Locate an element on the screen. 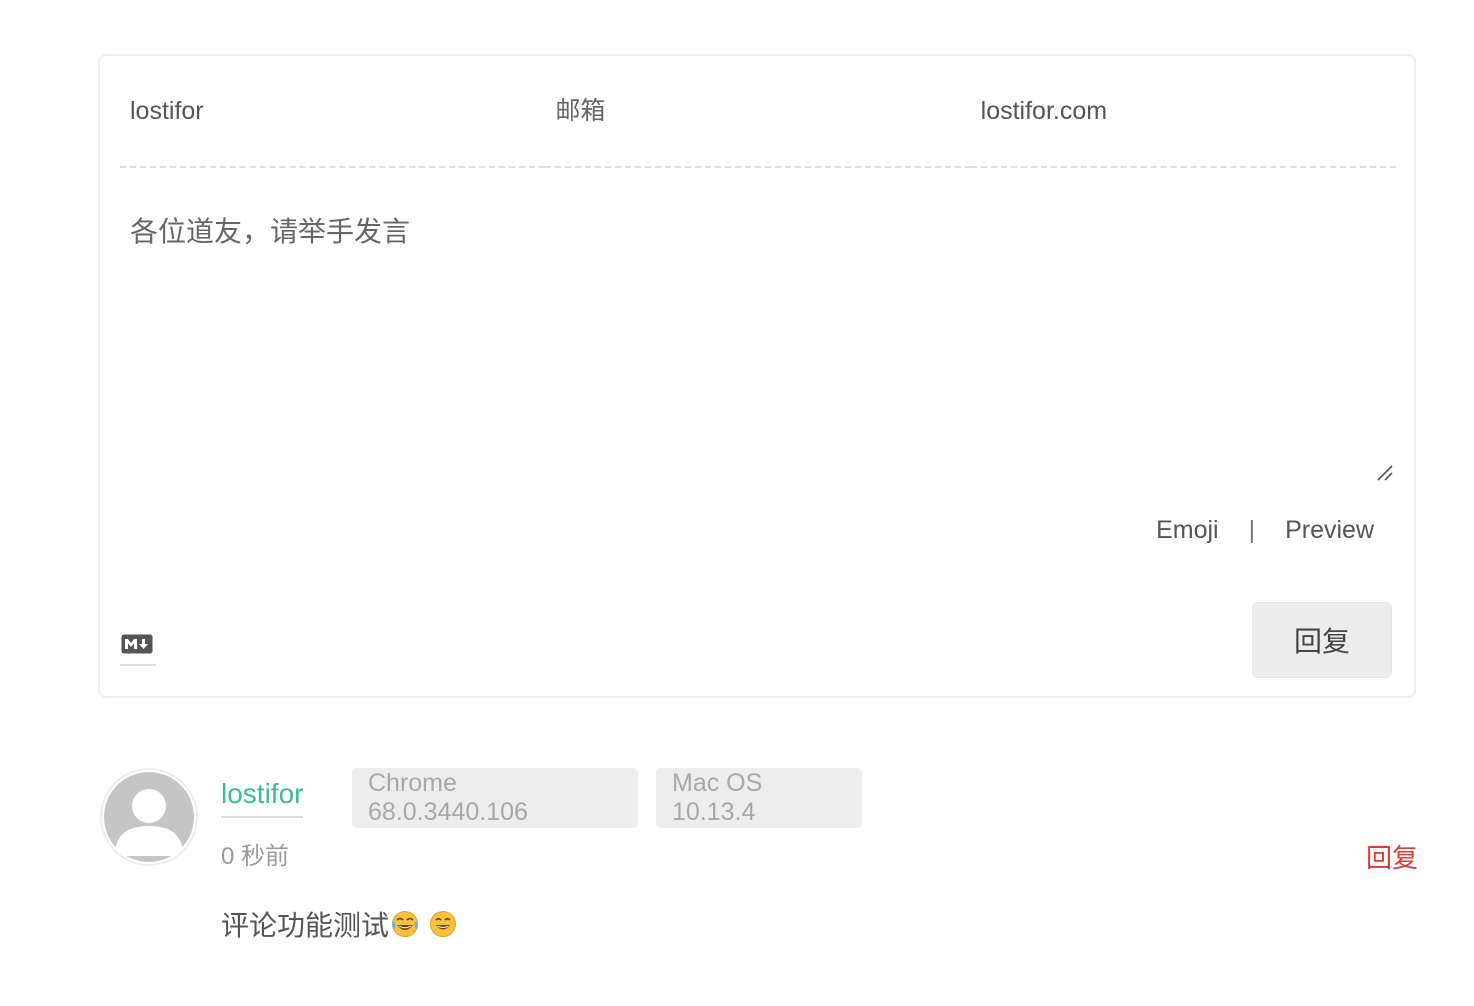 This screenshot has width=1474, height=1006. browser-badge: Chrome 68.0.3440.106 is located at coordinates (495, 798).